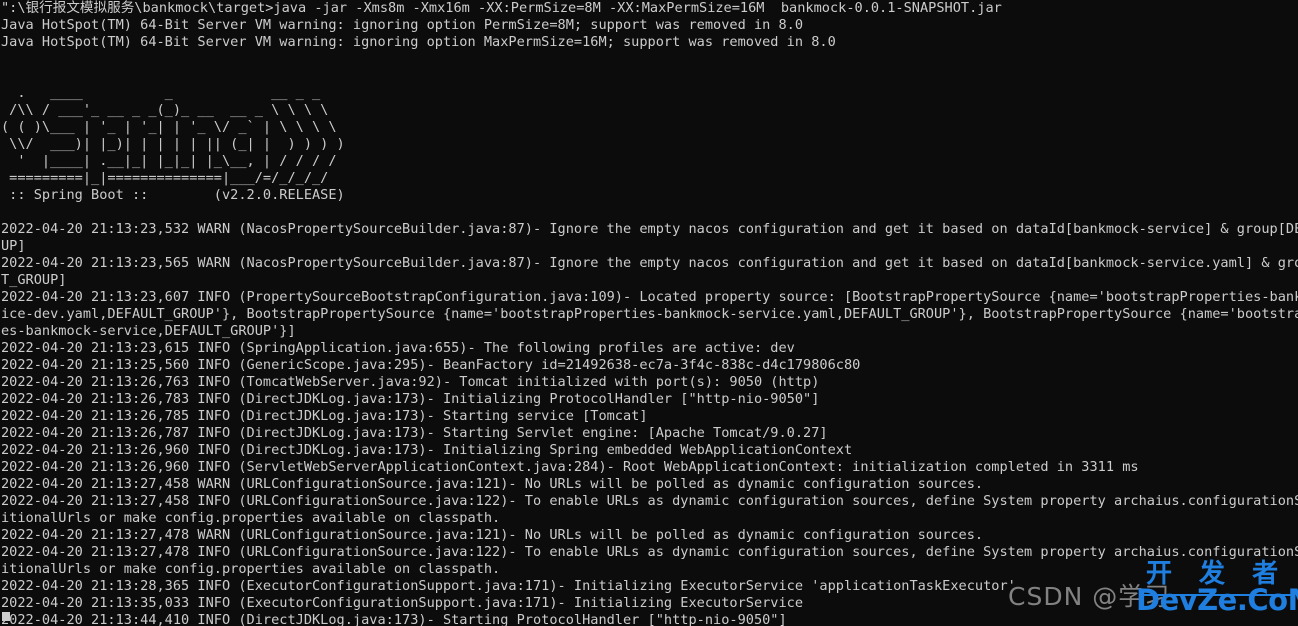 This screenshot has width=1298, height=626. Describe the element at coordinates (173, 195) in the screenshot. I see `spring-boot-version-line: :: Spring Boot :: (v2.2.0.RELEASE)` at that location.